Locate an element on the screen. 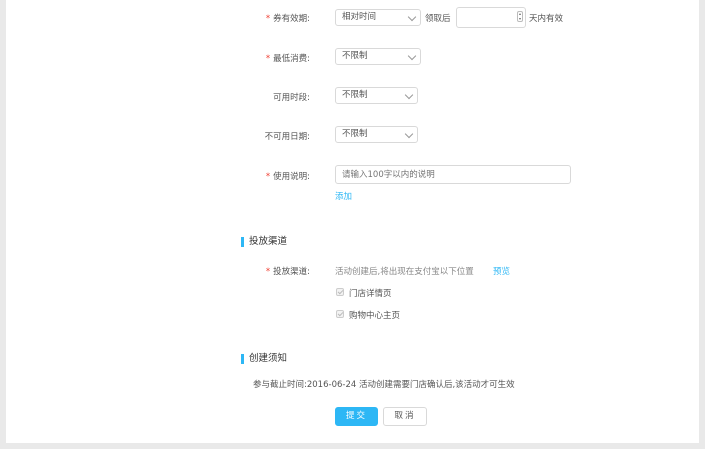 The width and height of the screenshot is (705, 449). min-spend-select: 不限制 is located at coordinates (378, 56).